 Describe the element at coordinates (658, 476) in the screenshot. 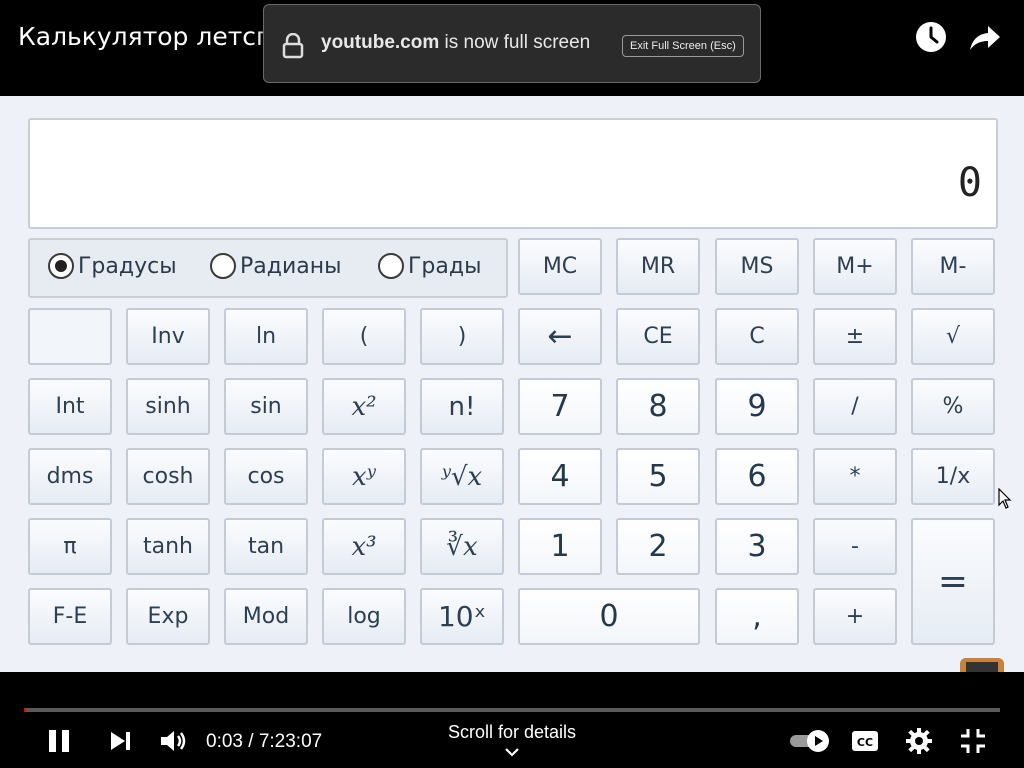

I see `key-5: 5` at that location.